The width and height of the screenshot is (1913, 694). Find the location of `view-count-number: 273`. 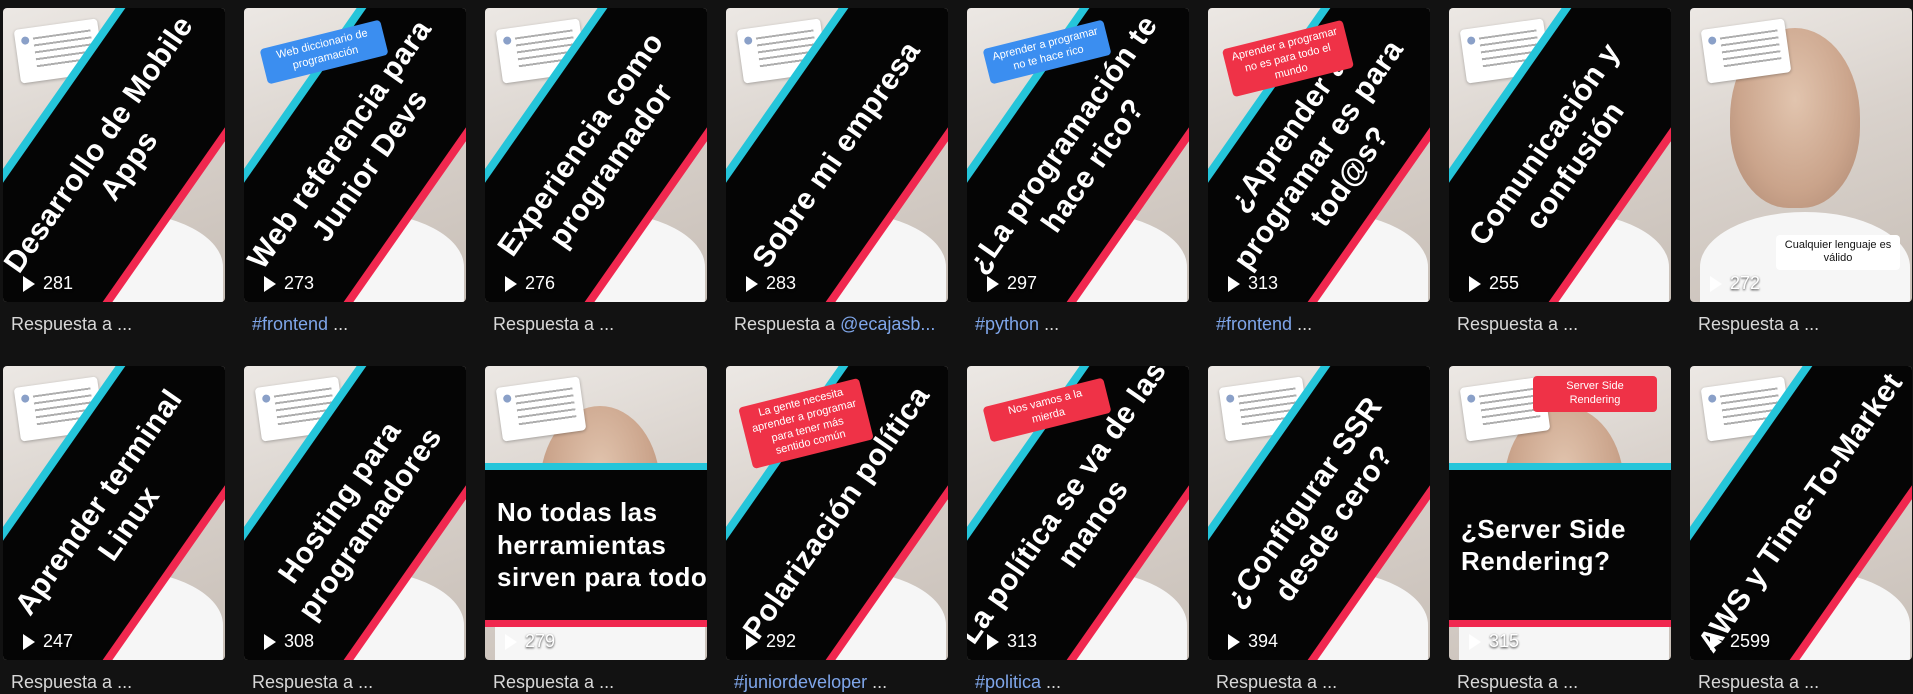

view-count-number: 273 is located at coordinates (299, 283).